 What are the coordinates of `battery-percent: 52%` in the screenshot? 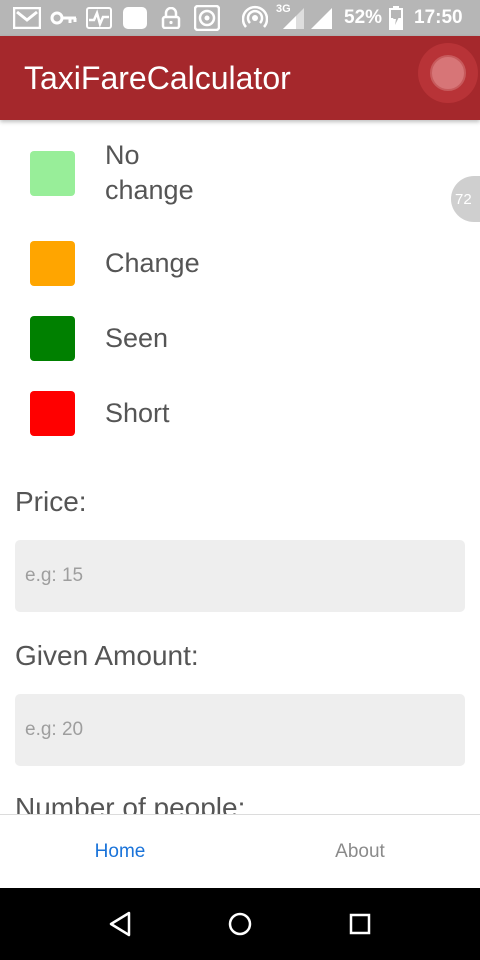 It's located at (363, 17).